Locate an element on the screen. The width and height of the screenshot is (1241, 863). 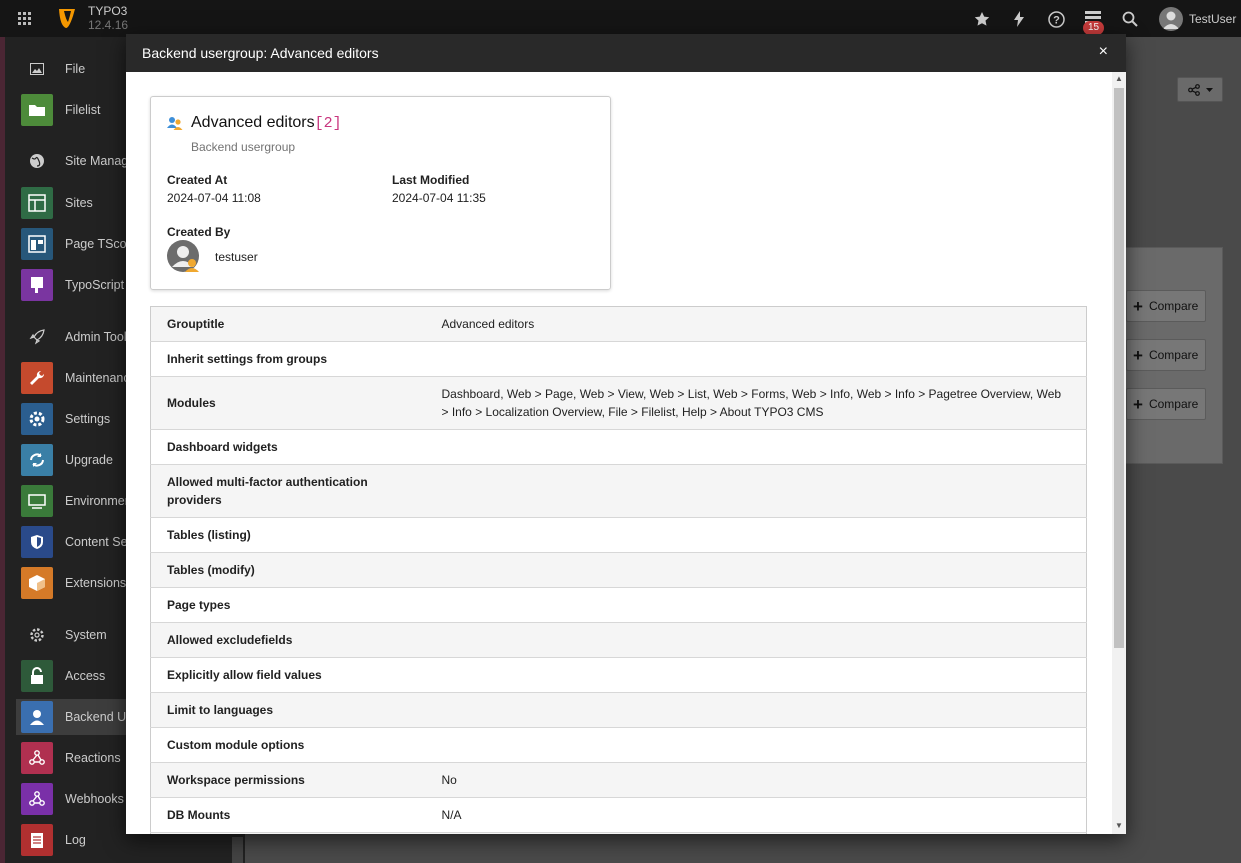
property-value: N/A is located at coordinates (756, 815).